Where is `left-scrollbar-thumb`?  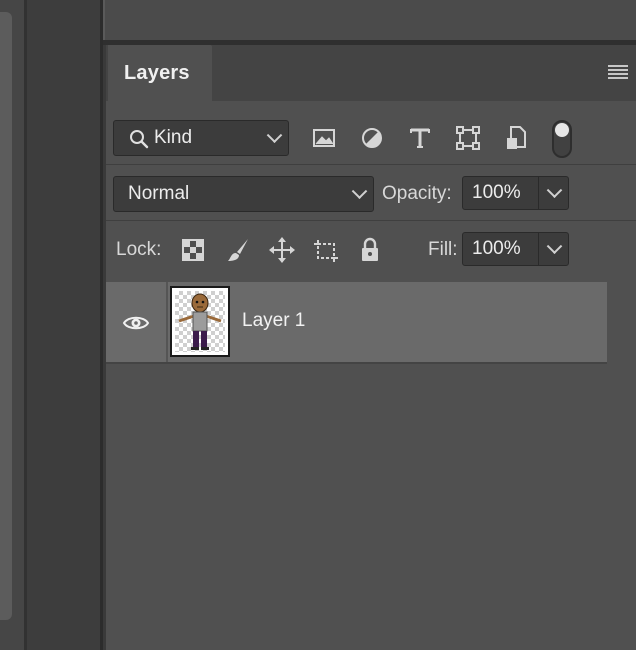 left-scrollbar-thumb is located at coordinates (6, 316).